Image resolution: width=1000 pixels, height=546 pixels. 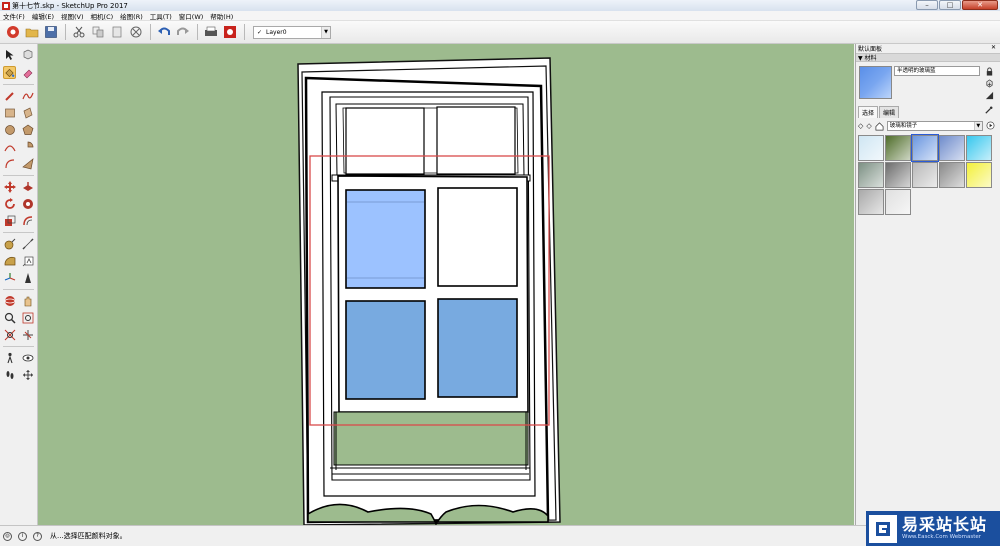 I want to click on eyedropper-button, so click(x=988, y=111).